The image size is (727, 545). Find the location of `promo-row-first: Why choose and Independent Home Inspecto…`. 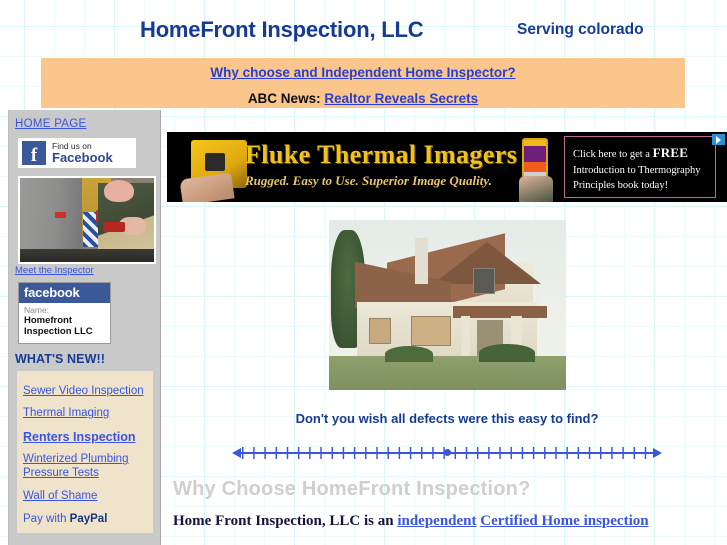

promo-row-first: Why choose and Independent Home Inspecto… is located at coordinates (363, 70).